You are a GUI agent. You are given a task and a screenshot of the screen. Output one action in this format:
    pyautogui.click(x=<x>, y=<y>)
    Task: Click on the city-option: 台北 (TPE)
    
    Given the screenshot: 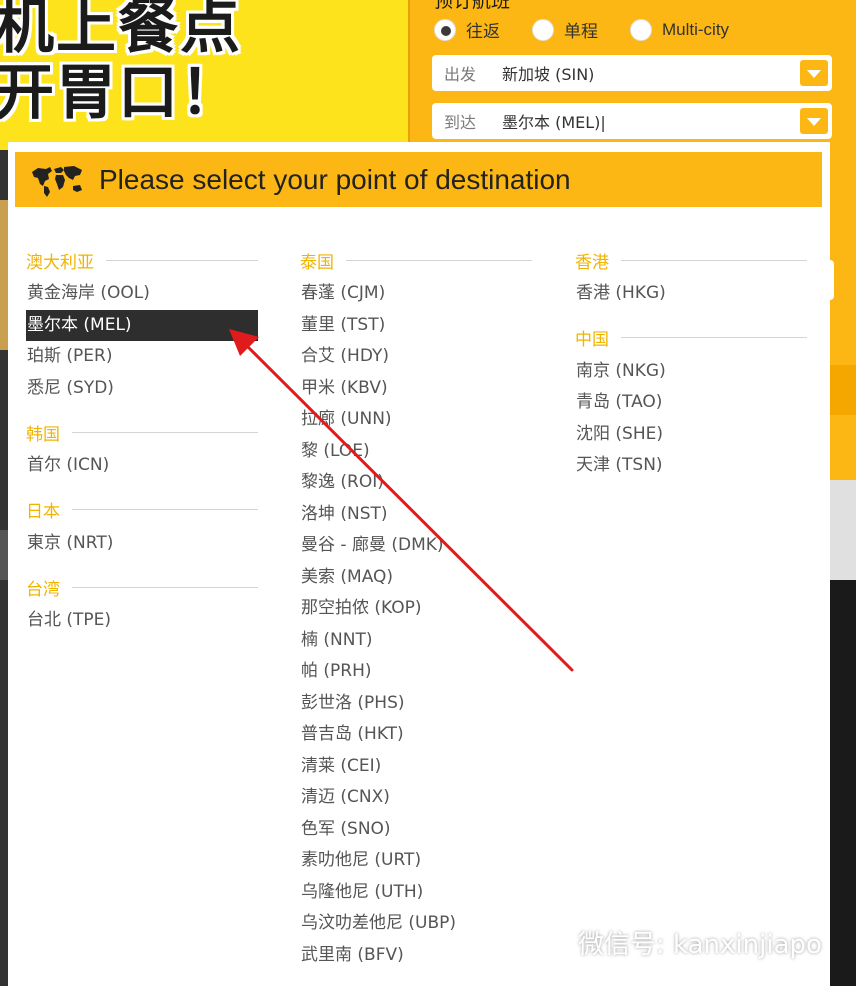 What is the action you would take?
    pyautogui.click(x=142, y=621)
    